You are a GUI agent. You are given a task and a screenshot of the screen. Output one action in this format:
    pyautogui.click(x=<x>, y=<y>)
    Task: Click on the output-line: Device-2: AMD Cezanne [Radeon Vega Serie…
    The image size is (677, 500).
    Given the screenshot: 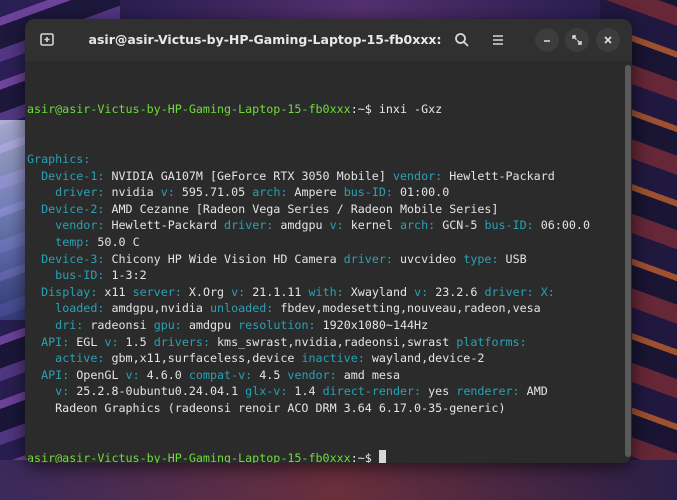 What is the action you would take?
    pyautogui.click(x=308, y=209)
    